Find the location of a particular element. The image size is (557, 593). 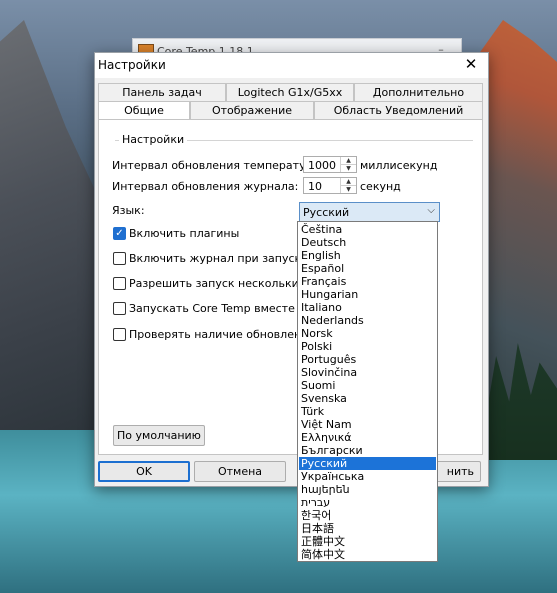

tab-display: Отображение is located at coordinates (252, 110).